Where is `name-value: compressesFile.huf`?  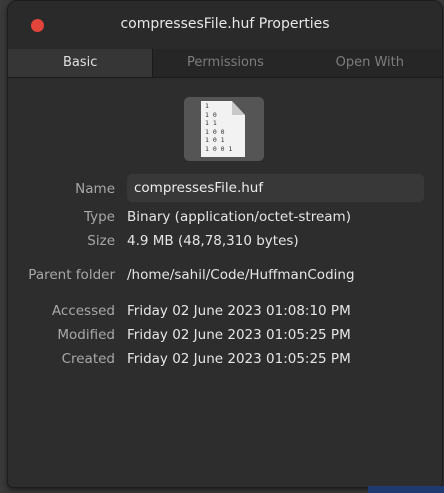
name-value: compressesFile.huf is located at coordinates (199, 188).